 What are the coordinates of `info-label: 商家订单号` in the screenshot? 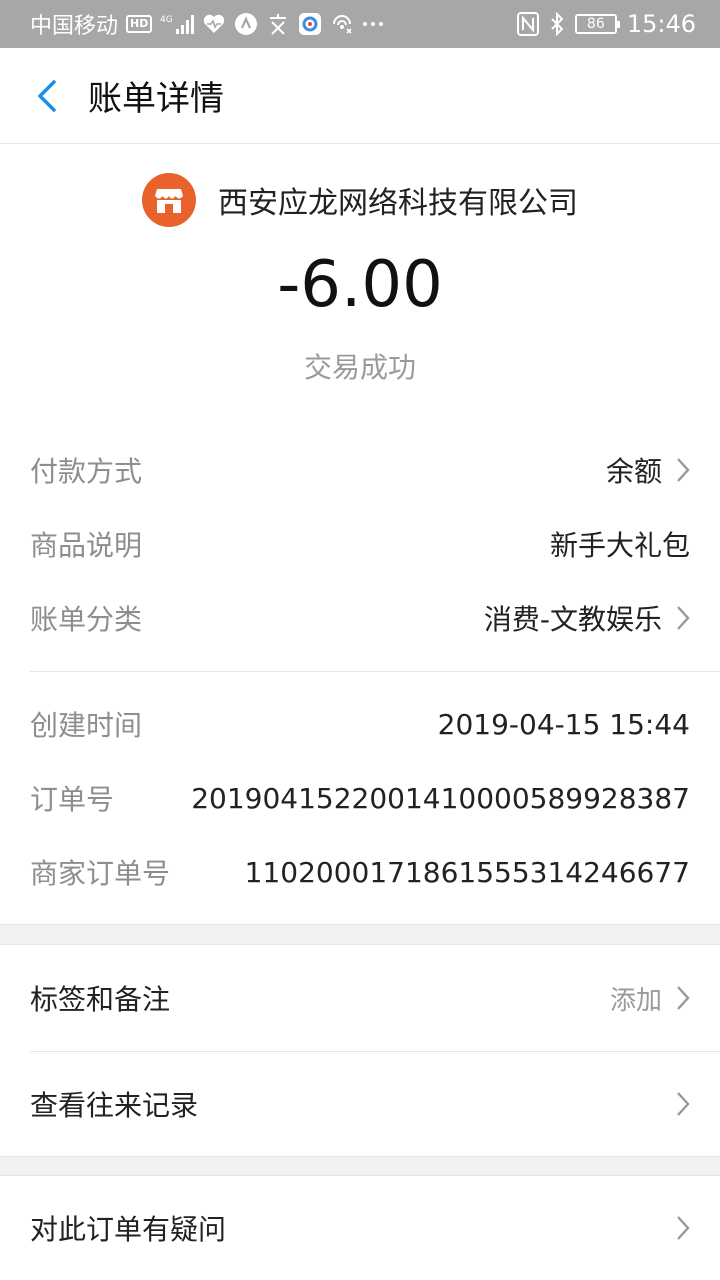 It's located at (100, 873).